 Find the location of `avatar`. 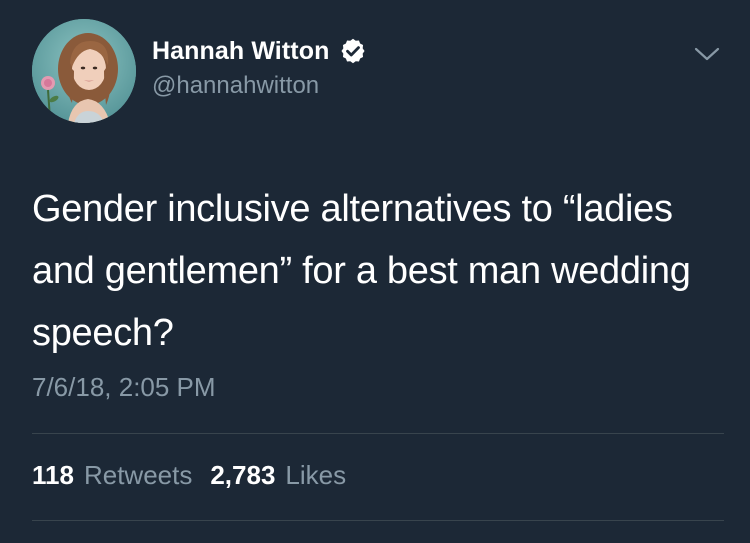

avatar is located at coordinates (84, 71).